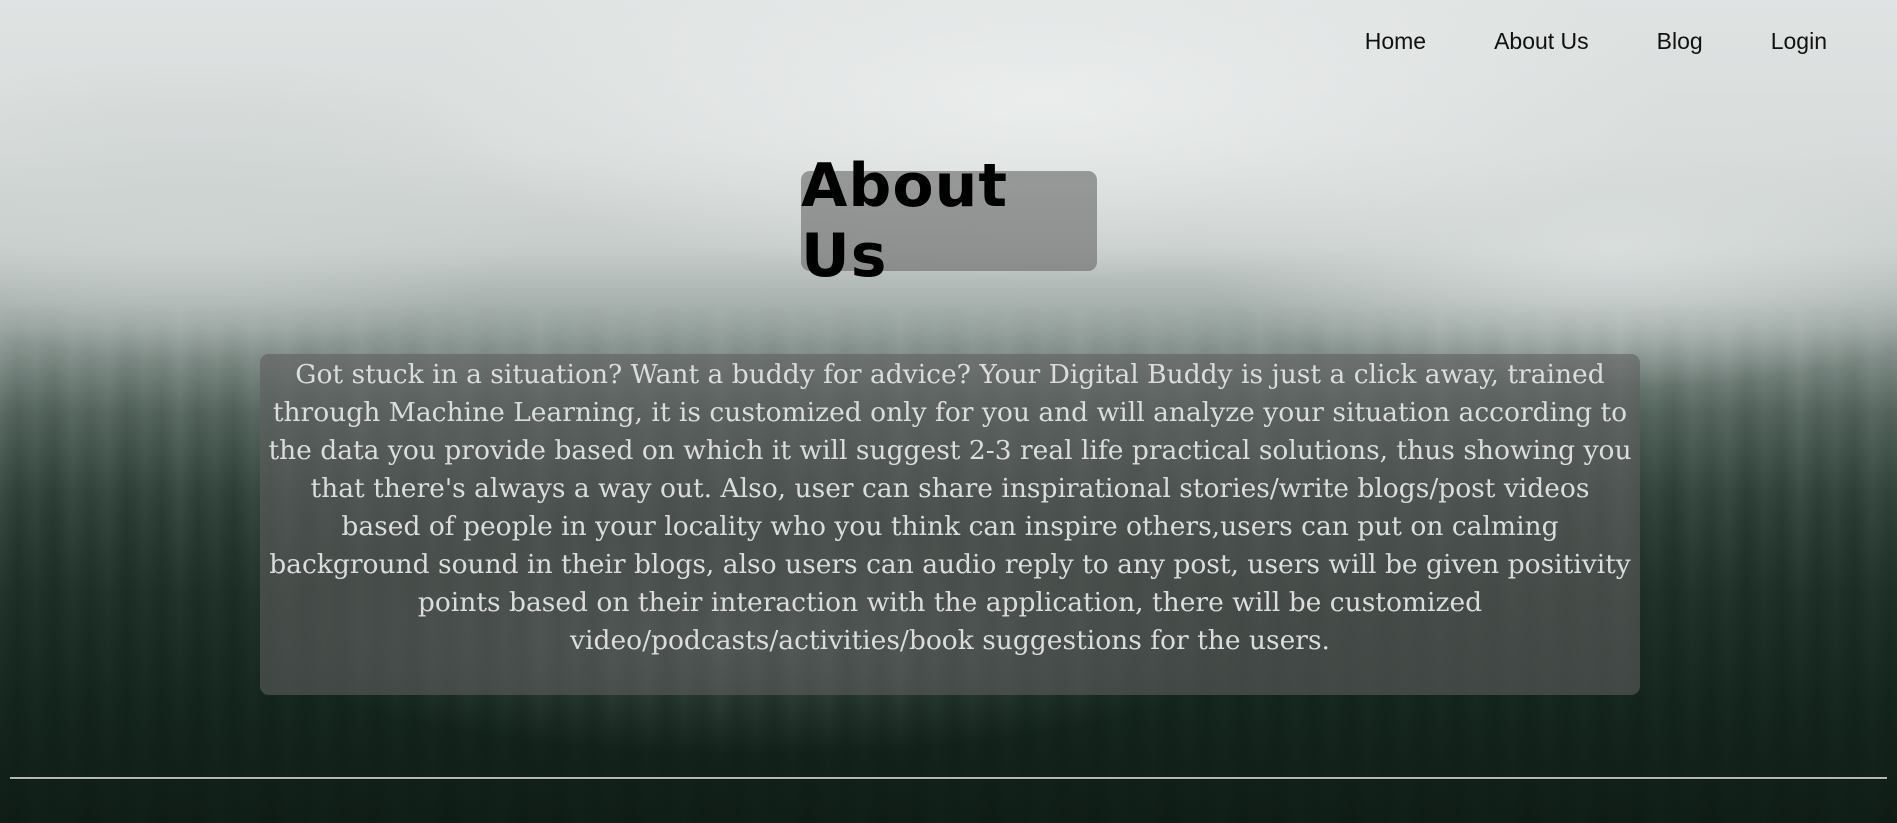 The height and width of the screenshot is (823, 1897). Describe the element at coordinates (1799, 41) in the screenshot. I see `nav-link-login: Login` at that location.